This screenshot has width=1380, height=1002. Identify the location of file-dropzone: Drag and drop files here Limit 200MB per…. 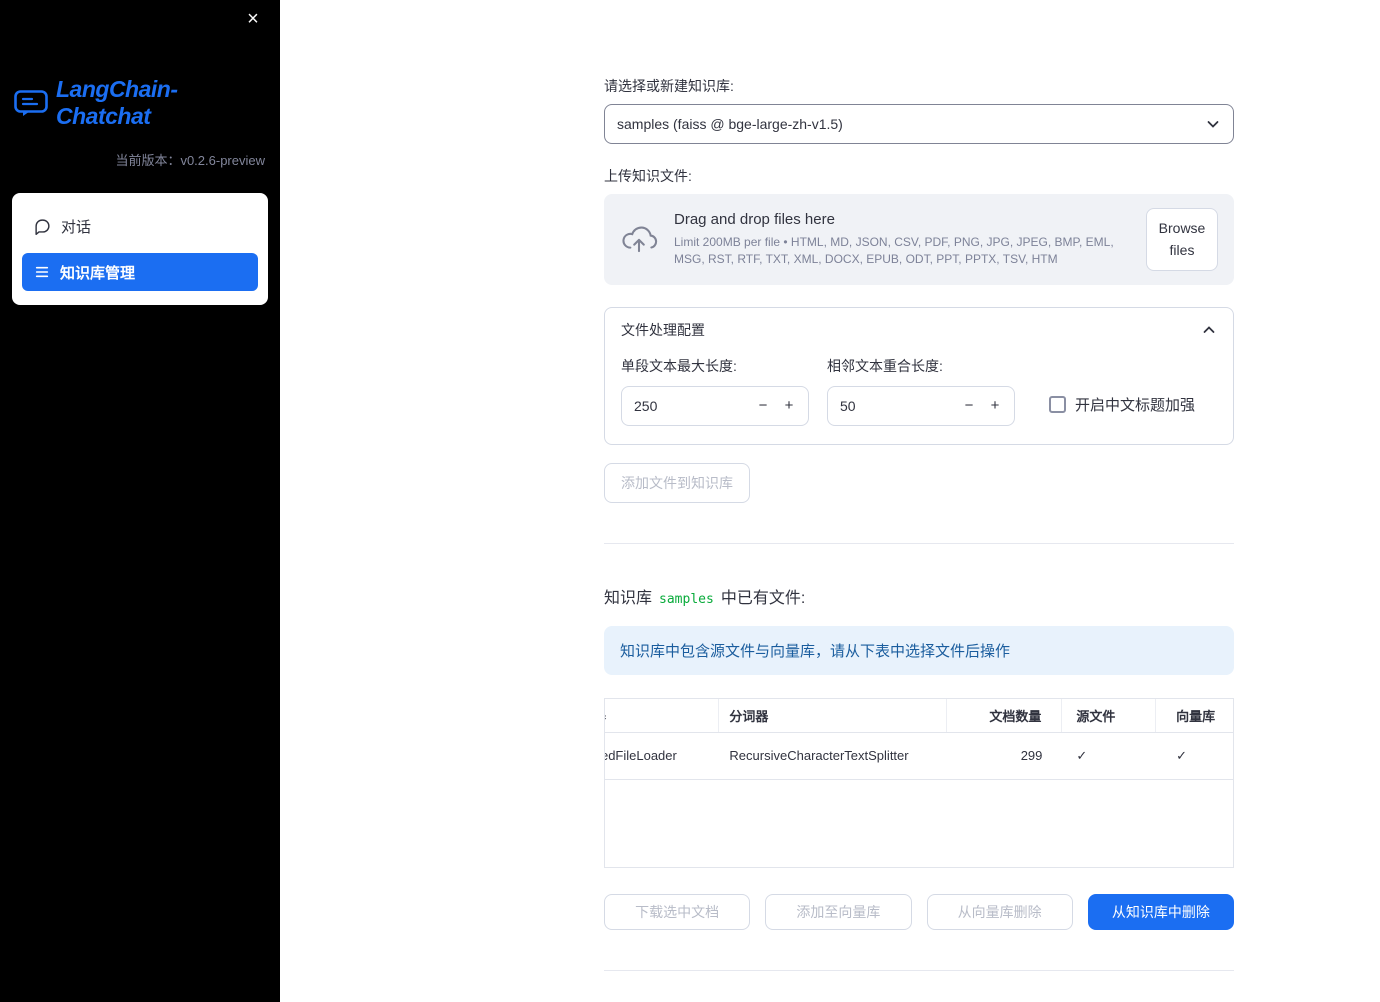
(919, 239).